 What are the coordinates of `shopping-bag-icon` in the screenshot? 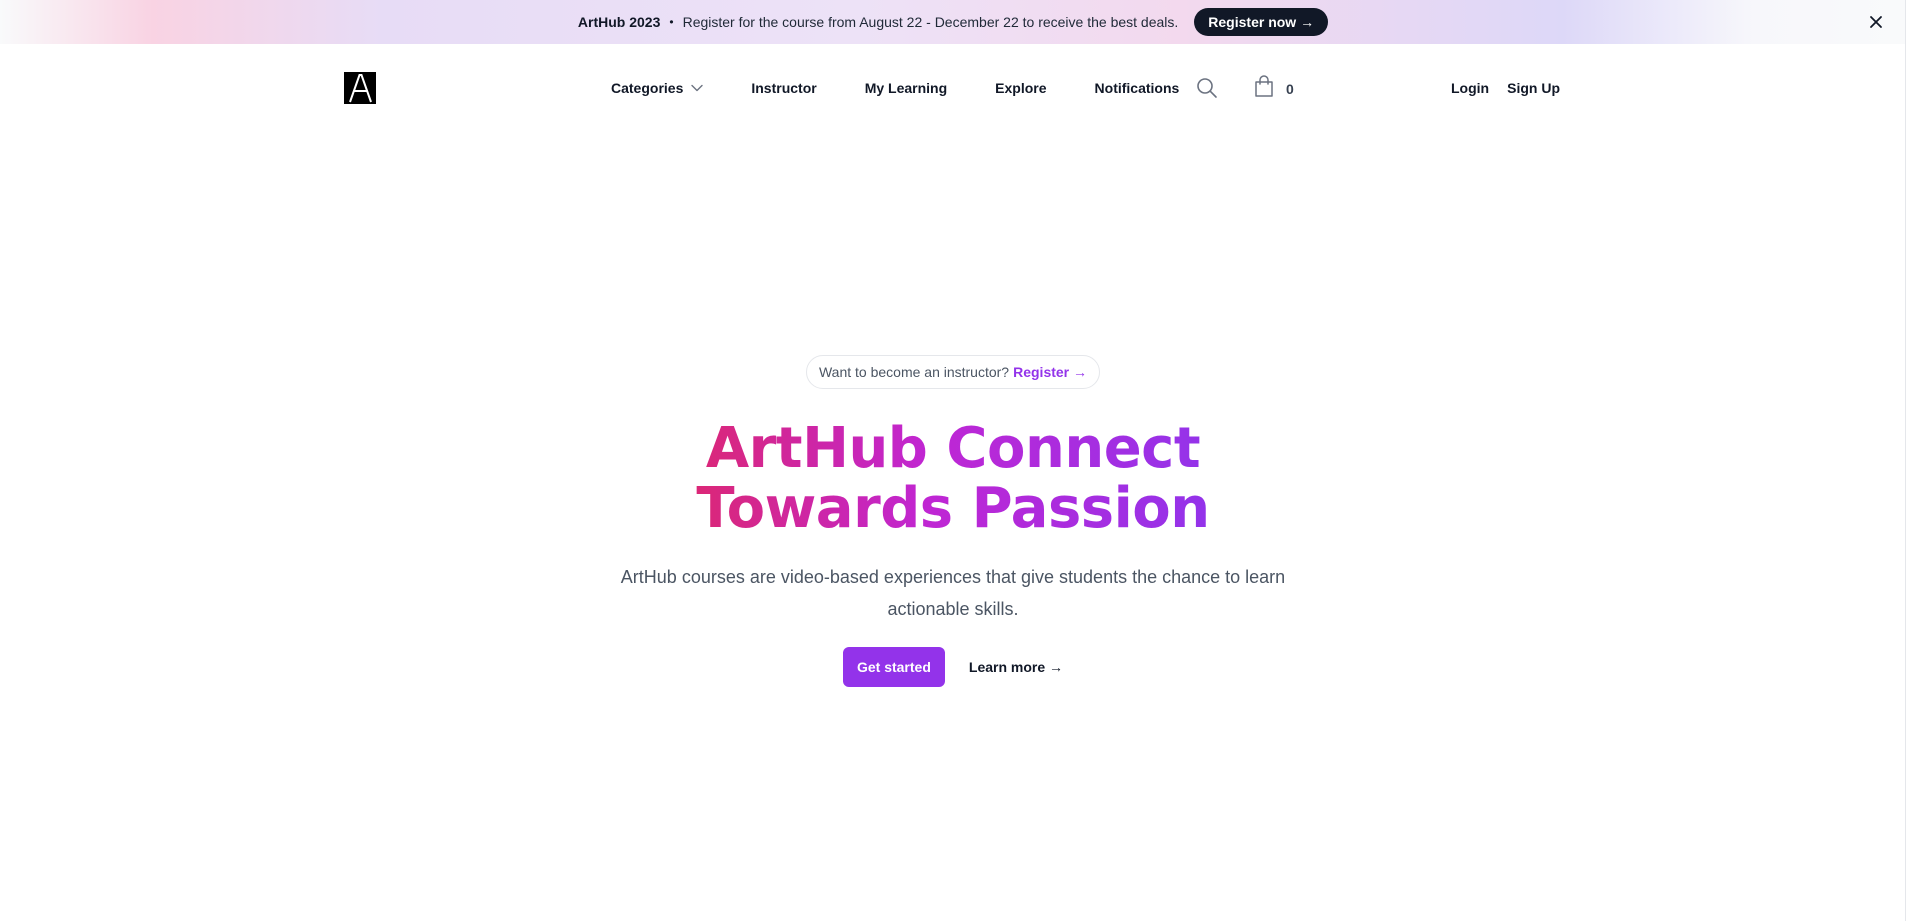 It's located at (1264, 88).